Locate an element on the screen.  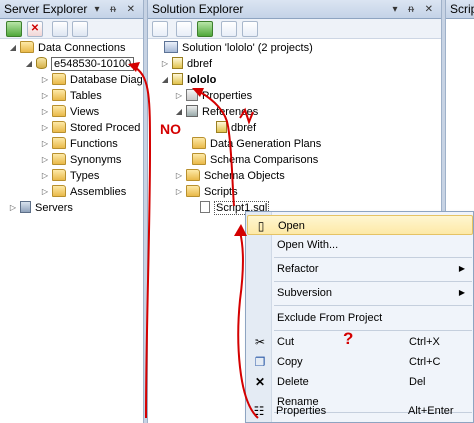
tree-node-servers: ▷ Servers is located at coordinates (40, 208).